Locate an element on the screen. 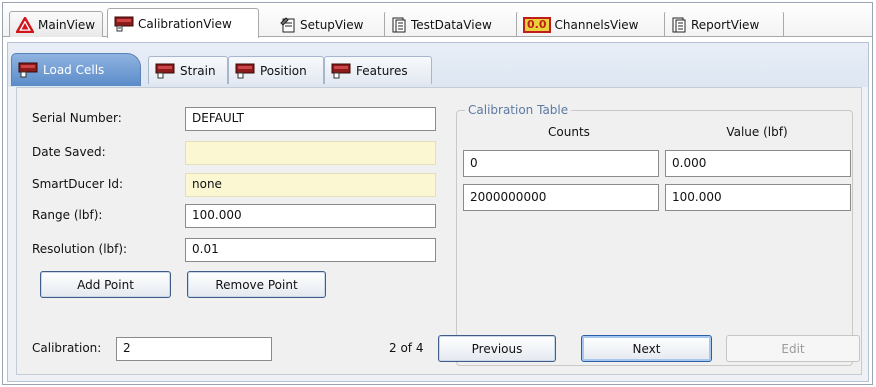 The image size is (876, 387). calibration-cell-value: 100.000 is located at coordinates (758, 197).